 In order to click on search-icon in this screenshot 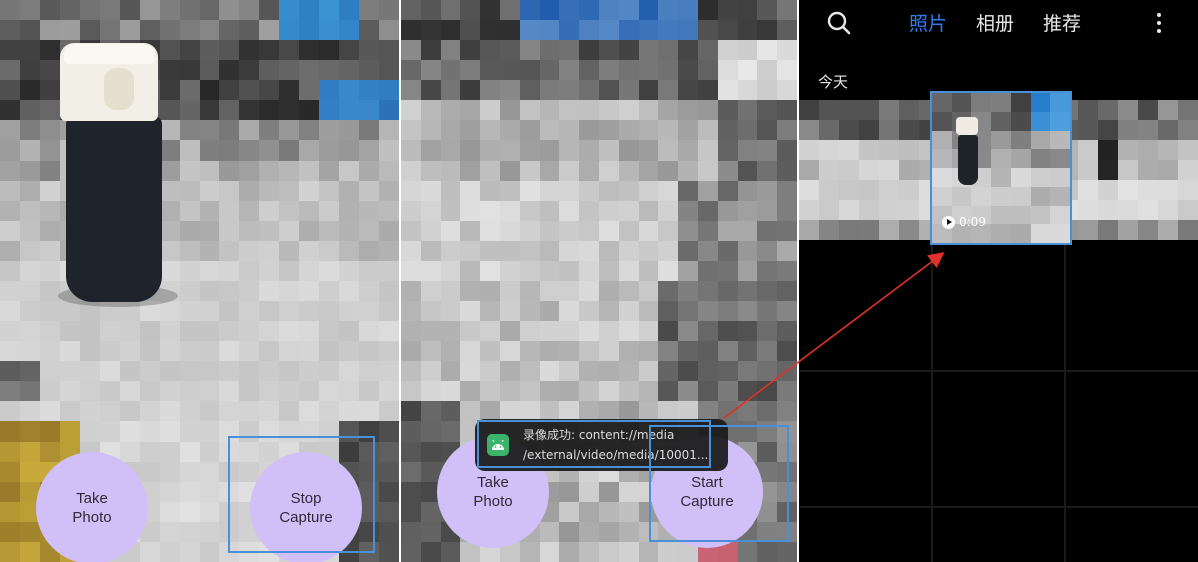, I will do `click(839, 25)`.